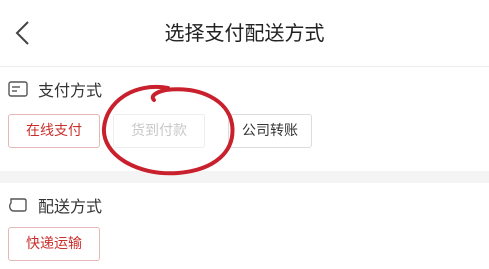  What do you see at coordinates (270, 131) in the screenshot?
I see `payment-option-transfer: 公司转账` at bounding box center [270, 131].